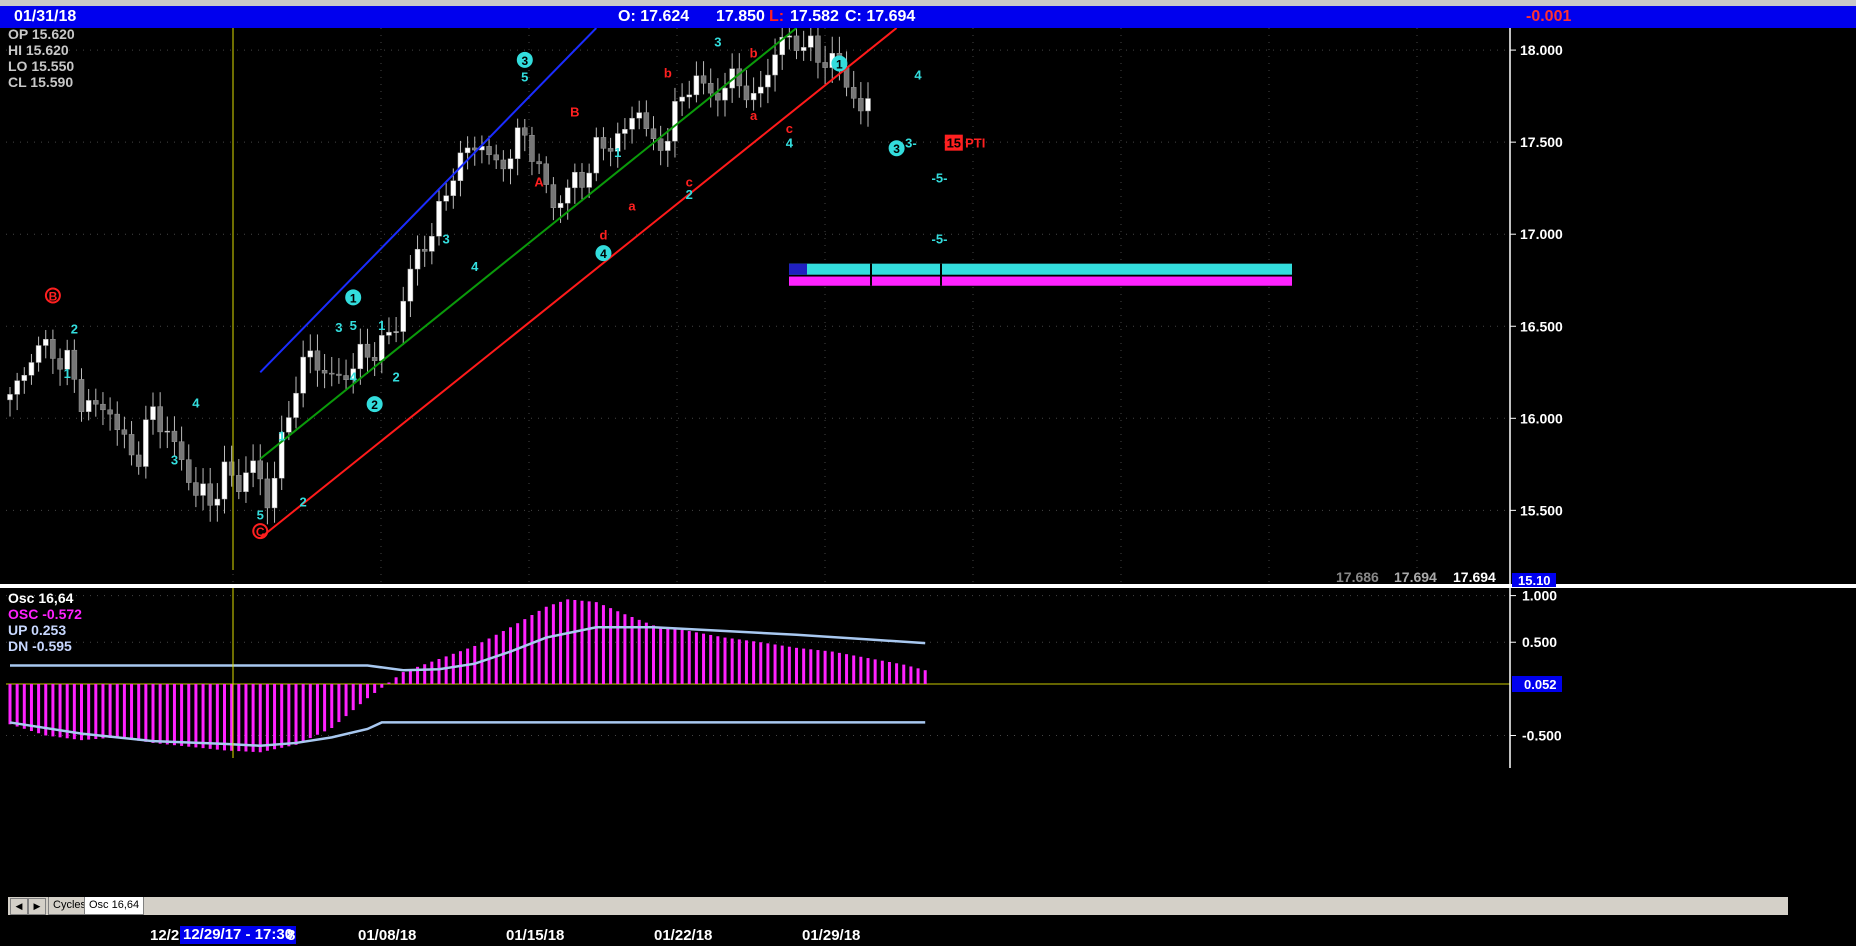 This screenshot has width=1856, height=946. I want to click on wave-label: B, so click(574, 111).